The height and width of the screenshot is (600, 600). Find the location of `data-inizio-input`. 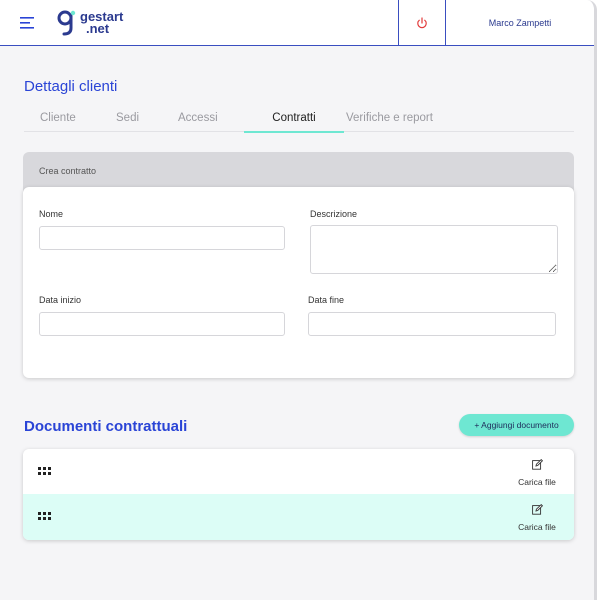

data-inizio-input is located at coordinates (162, 324).